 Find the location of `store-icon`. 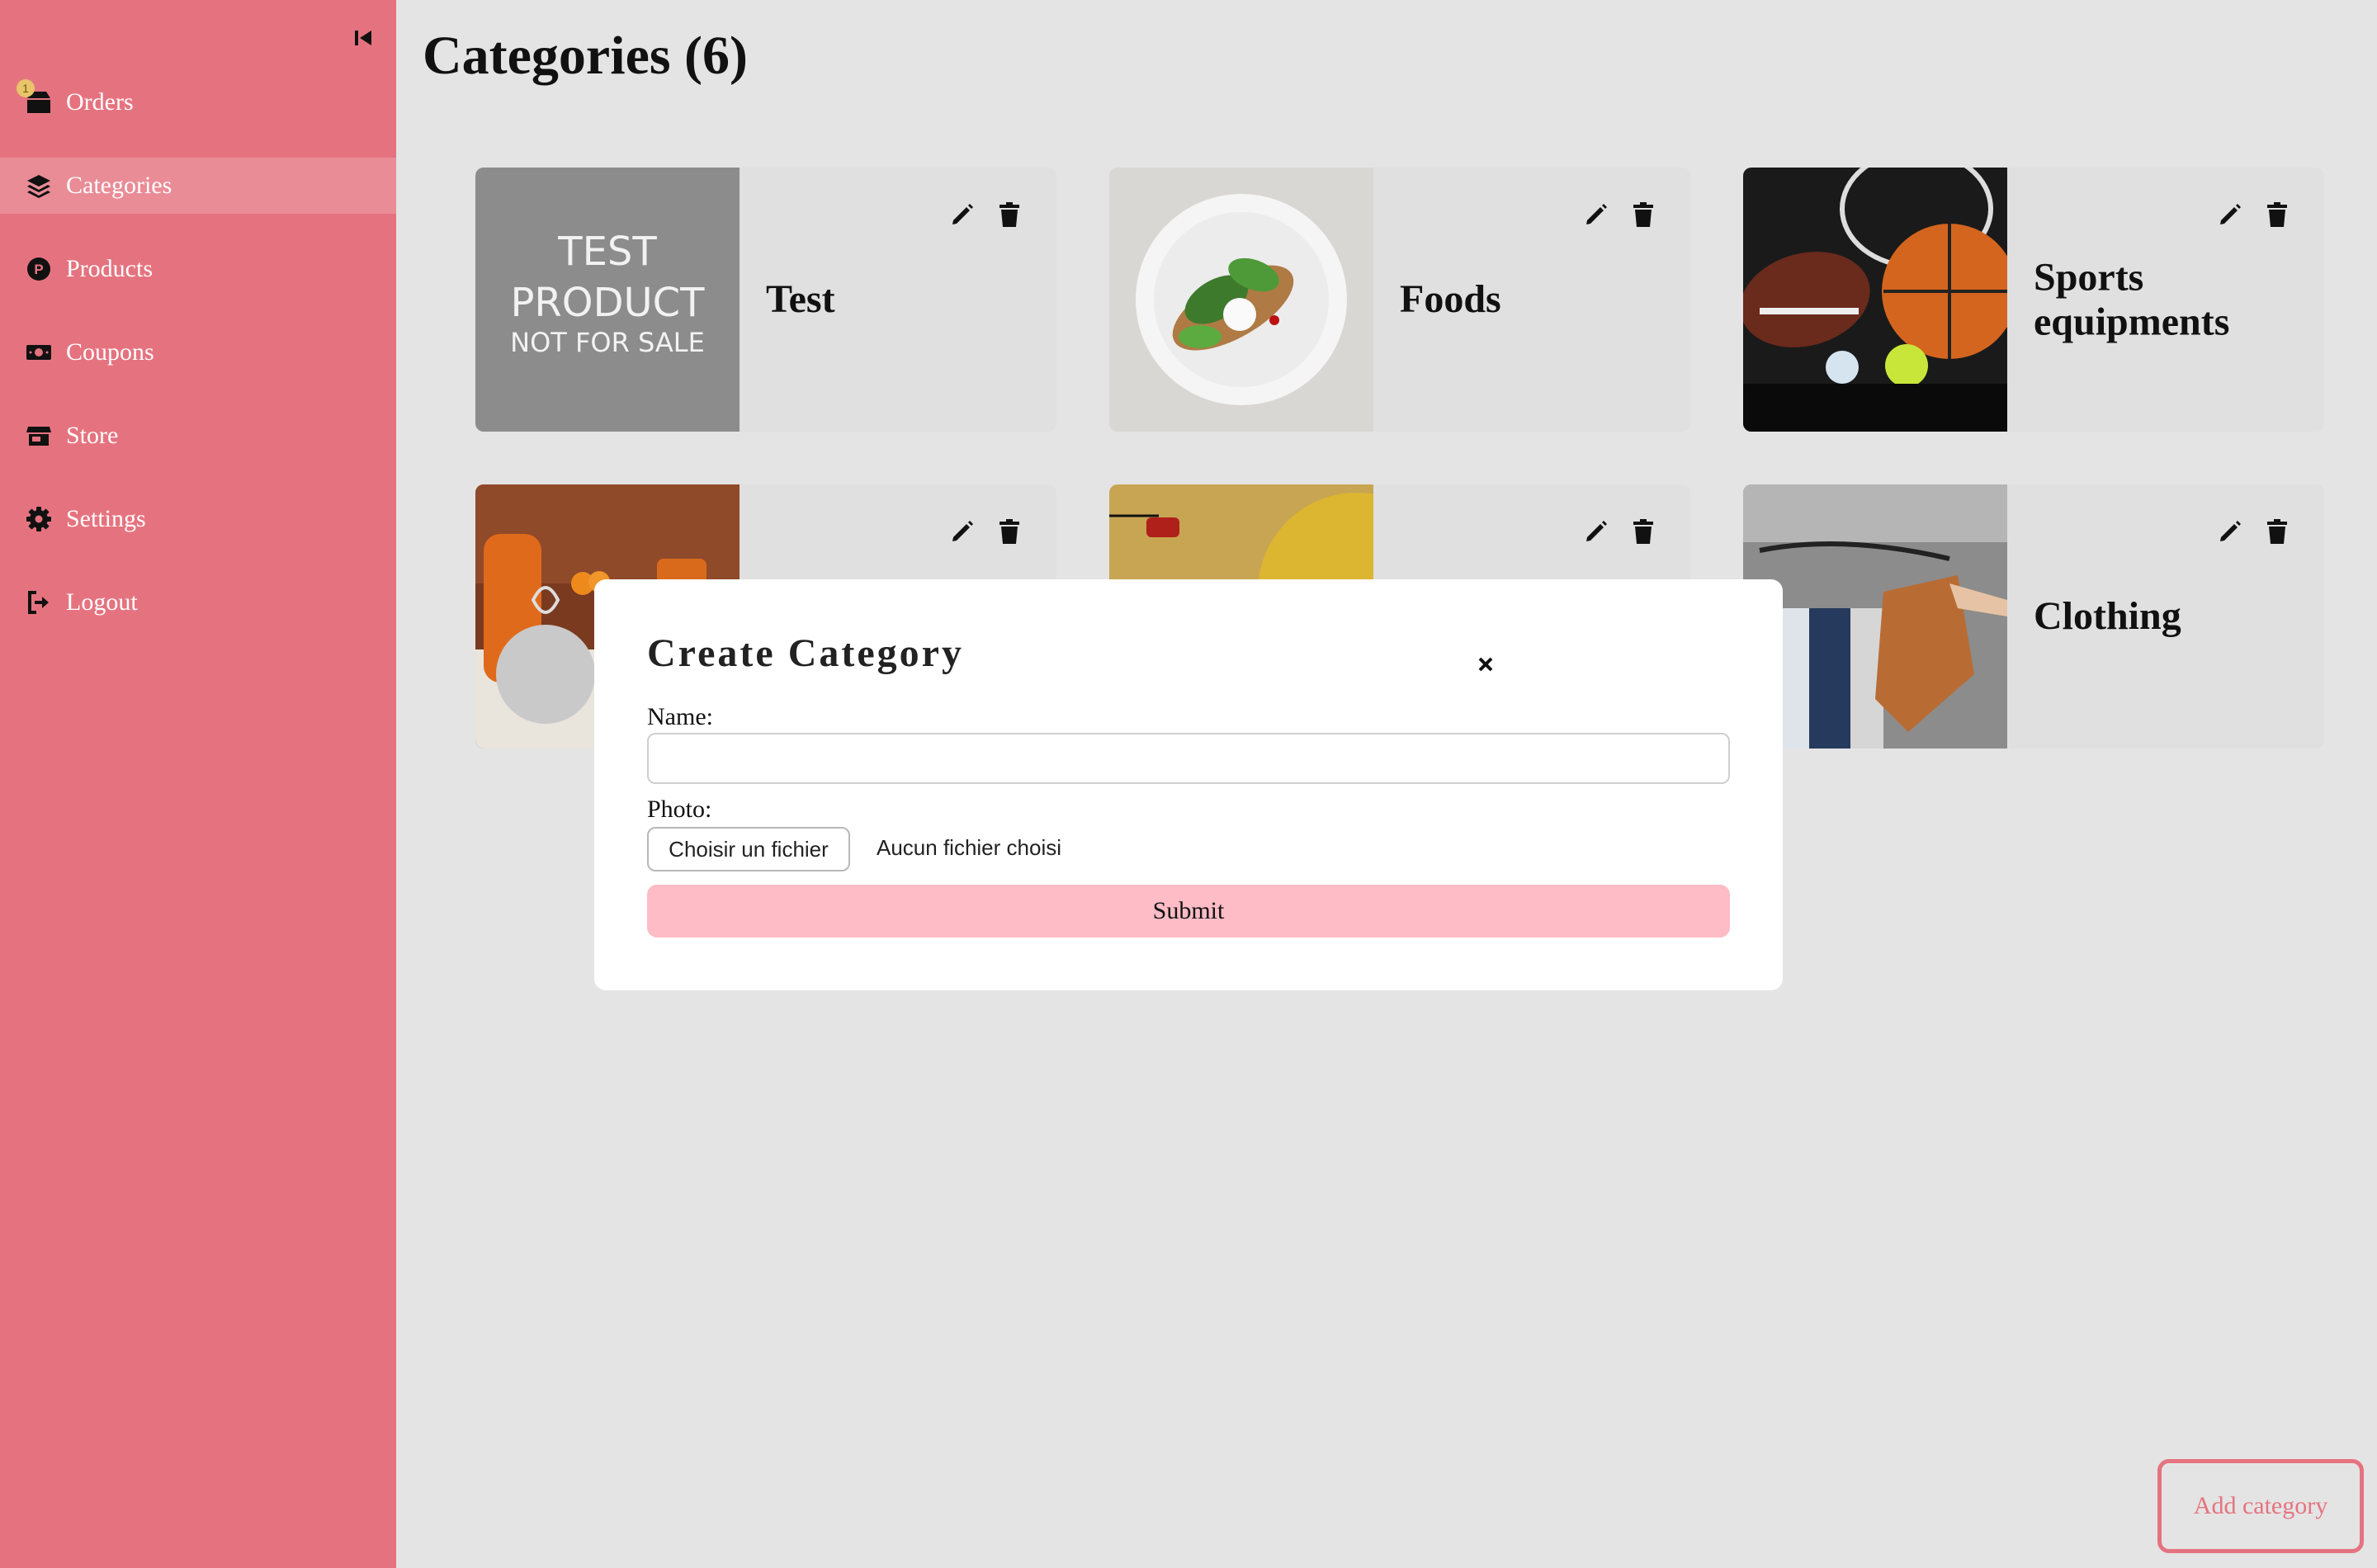

store-icon is located at coordinates (39, 436).